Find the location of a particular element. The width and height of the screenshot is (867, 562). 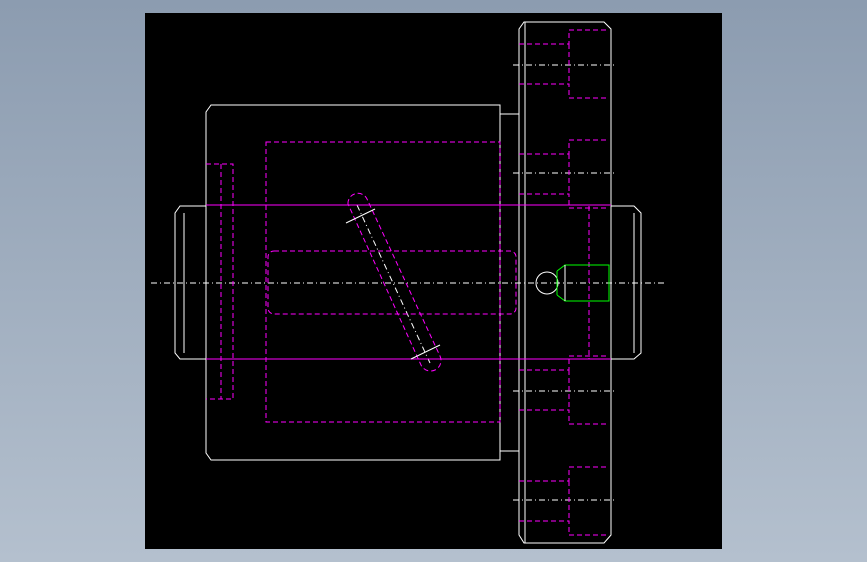

angled-slot is located at coordinates (394, 282).